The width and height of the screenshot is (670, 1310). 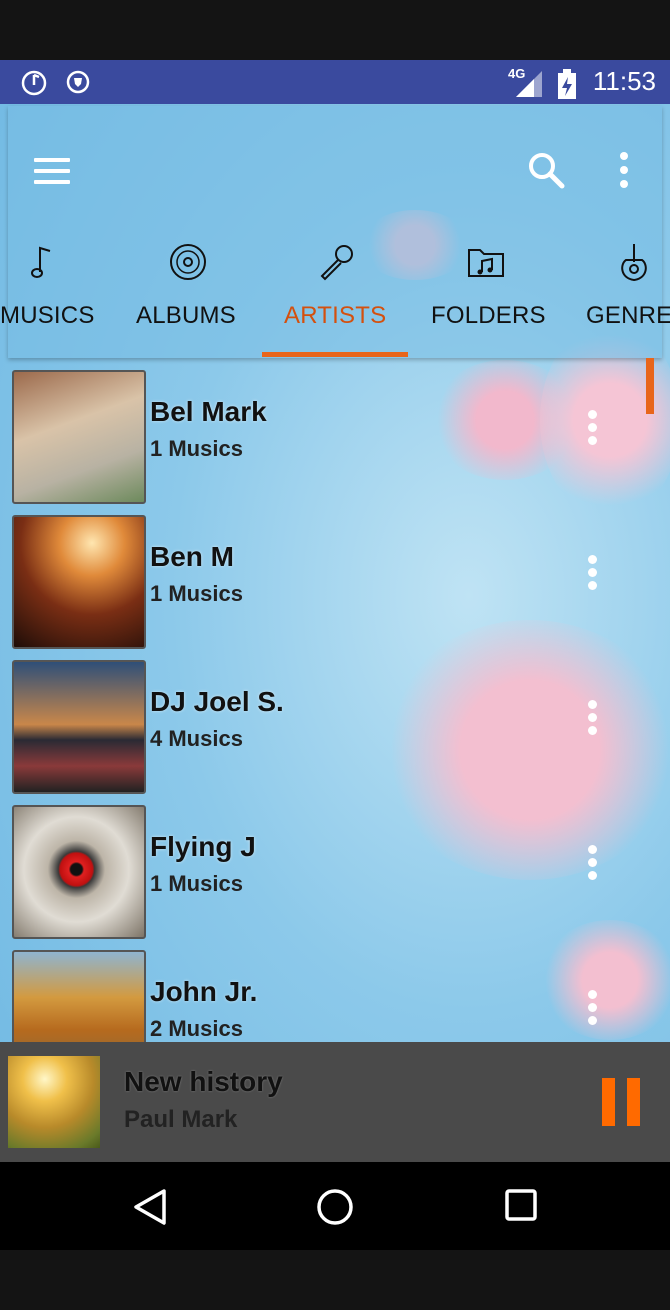 I want to click on list-item: Ben M 1 Musics, so click(x=335, y=583).